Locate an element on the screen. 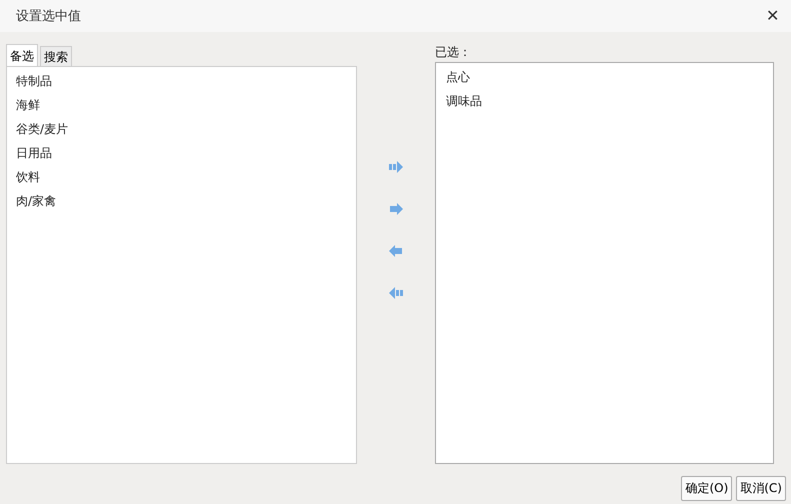 The height and width of the screenshot is (504, 791). tab: 搜索 is located at coordinates (56, 56).